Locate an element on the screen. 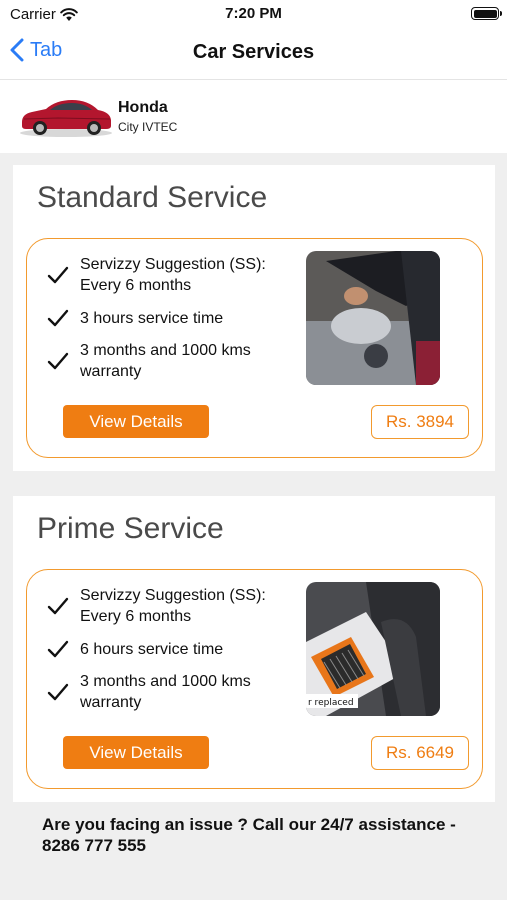  feature-text: 6 hours service time is located at coordinates (152, 649).